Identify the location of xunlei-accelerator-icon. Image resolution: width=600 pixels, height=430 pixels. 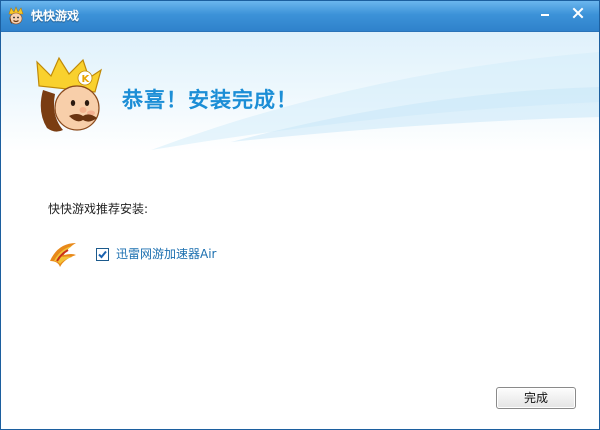
(63, 254).